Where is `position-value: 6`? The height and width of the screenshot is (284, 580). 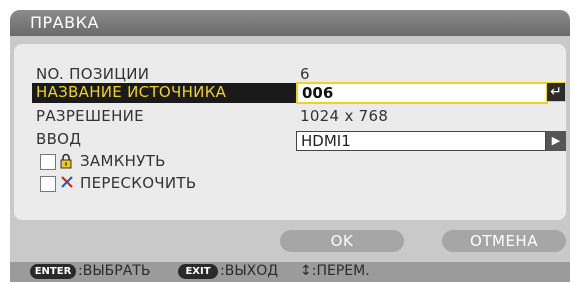 position-value: 6 is located at coordinates (305, 74).